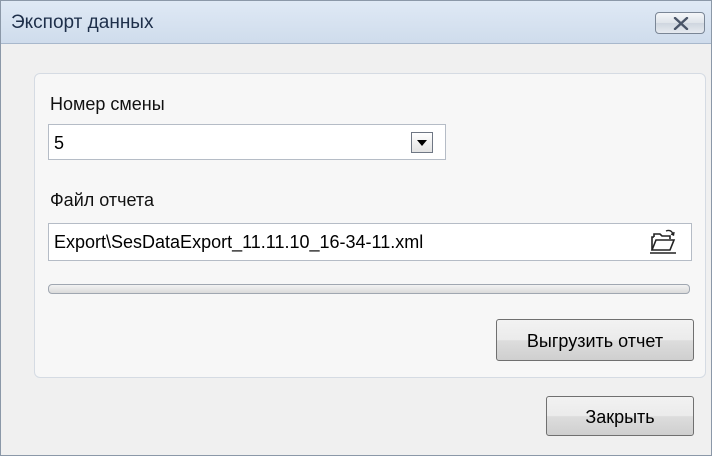 The width and height of the screenshot is (712, 456). I want to click on chevron-down-icon, so click(422, 143).